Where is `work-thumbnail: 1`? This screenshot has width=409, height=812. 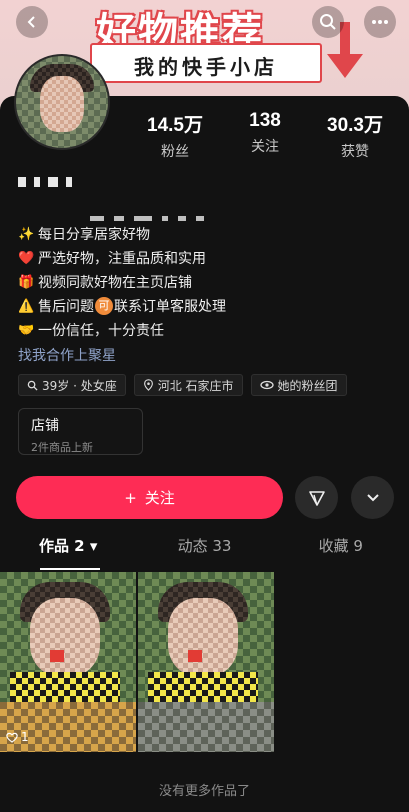 work-thumbnail: 1 is located at coordinates (68, 662).